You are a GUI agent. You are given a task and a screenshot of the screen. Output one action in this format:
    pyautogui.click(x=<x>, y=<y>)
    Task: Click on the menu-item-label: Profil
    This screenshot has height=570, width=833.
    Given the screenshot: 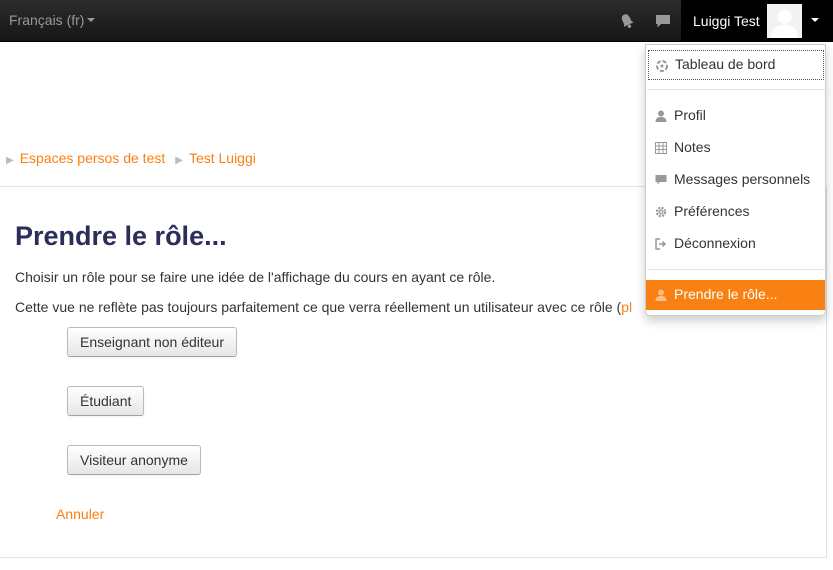 What is the action you would take?
    pyautogui.click(x=690, y=115)
    